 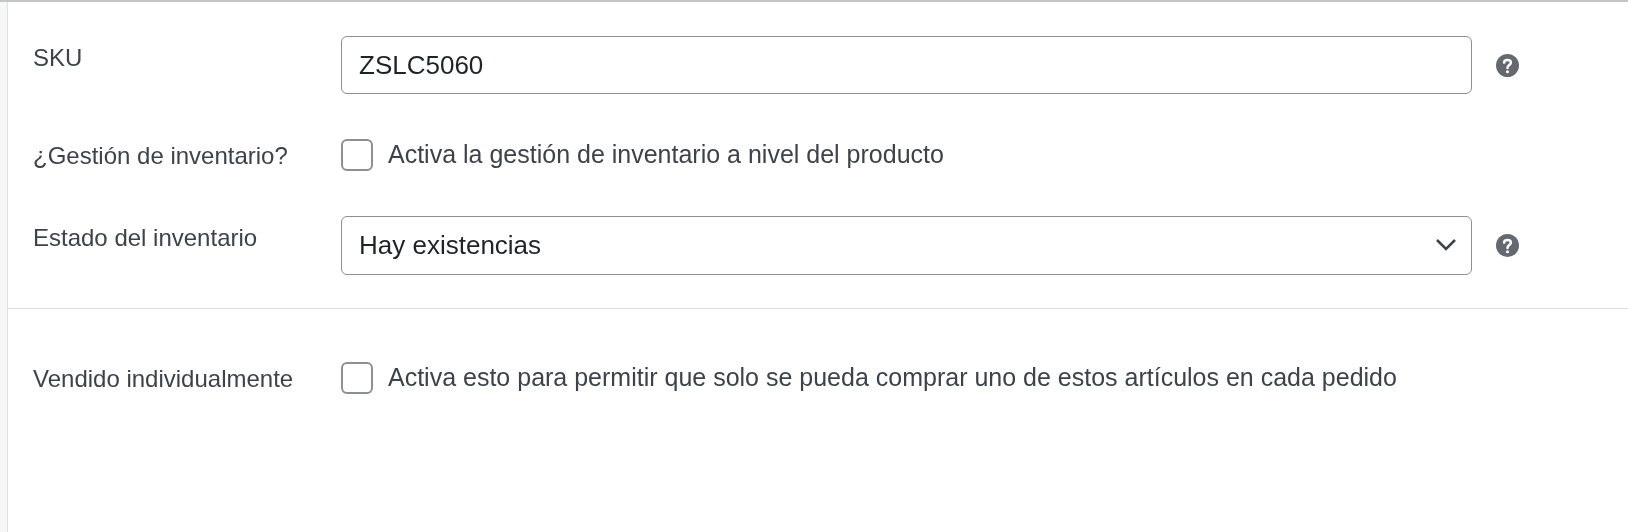 I want to click on field-label: ¿Gestión de inventario?, so click(x=161, y=156).